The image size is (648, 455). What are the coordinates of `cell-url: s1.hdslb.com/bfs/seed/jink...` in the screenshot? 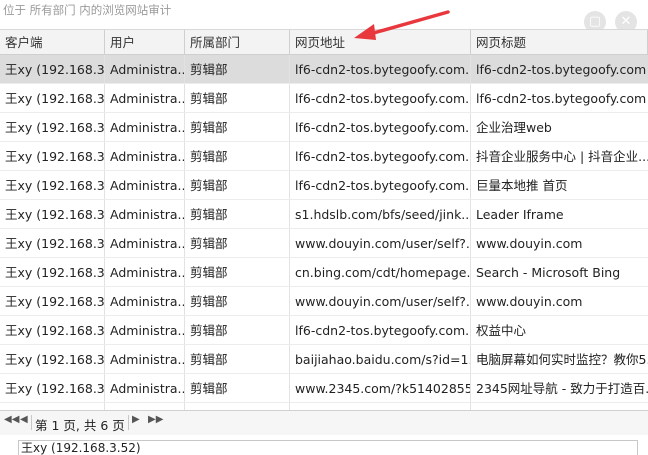 It's located at (380, 214).